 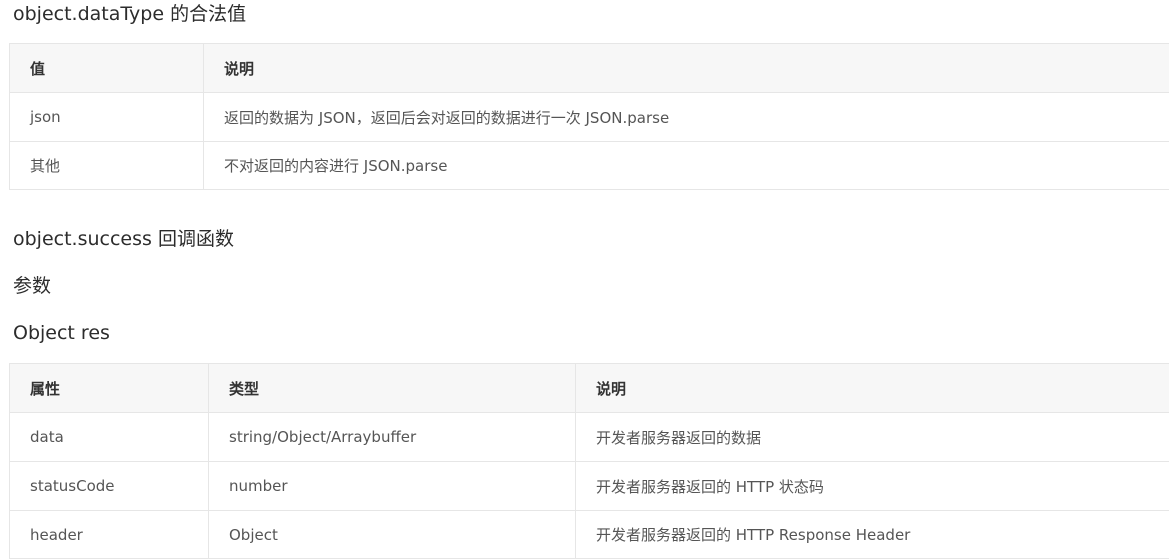 I want to click on cell-description: 开发者服务器返回的数据, so click(x=872, y=437).